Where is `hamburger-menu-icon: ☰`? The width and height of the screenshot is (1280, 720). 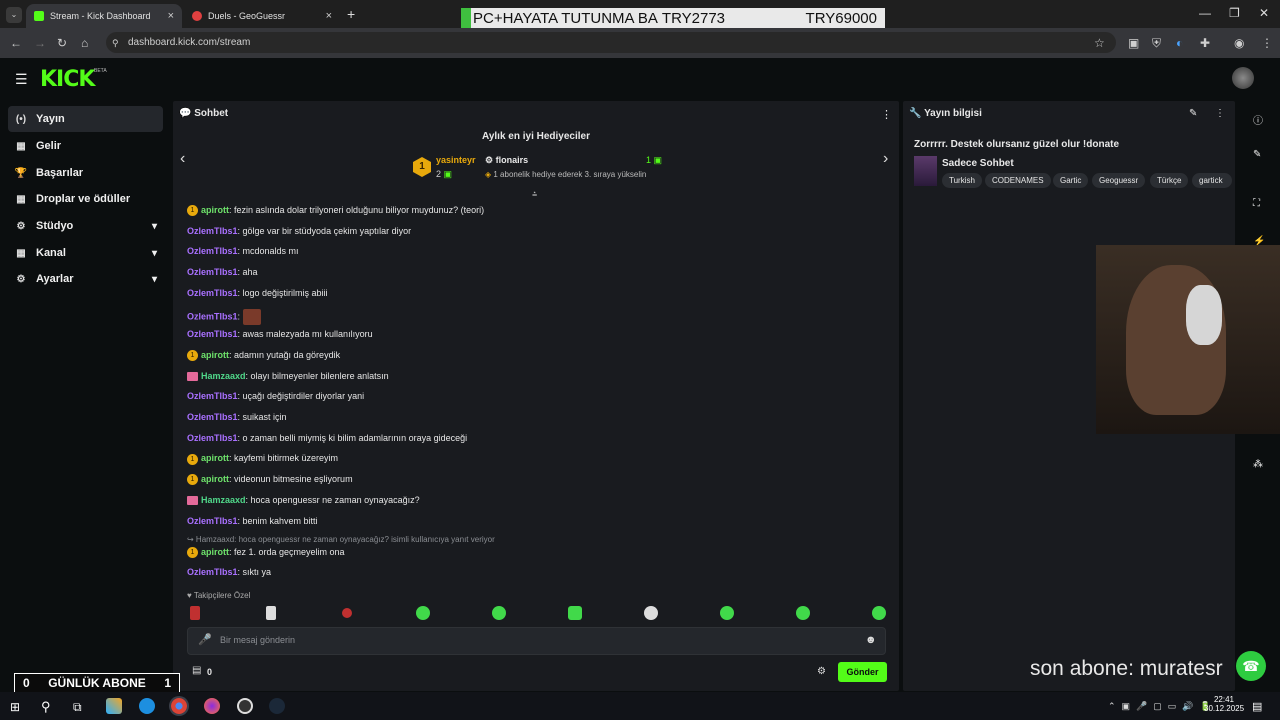 hamburger-menu-icon: ☰ is located at coordinates (21, 79).